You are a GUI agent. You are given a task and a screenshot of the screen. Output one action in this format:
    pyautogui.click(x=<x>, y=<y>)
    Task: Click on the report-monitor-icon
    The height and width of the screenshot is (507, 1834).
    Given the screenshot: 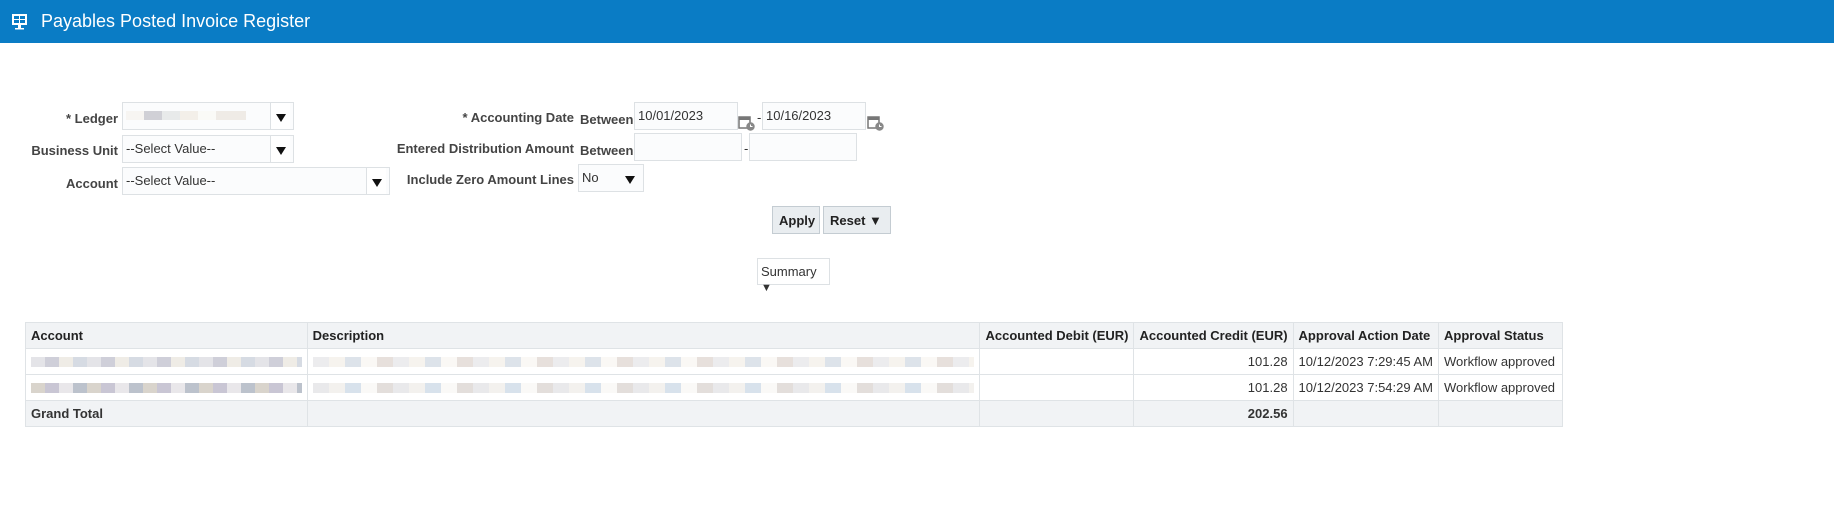 What is the action you would take?
    pyautogui.click(x=19, y=22)
    